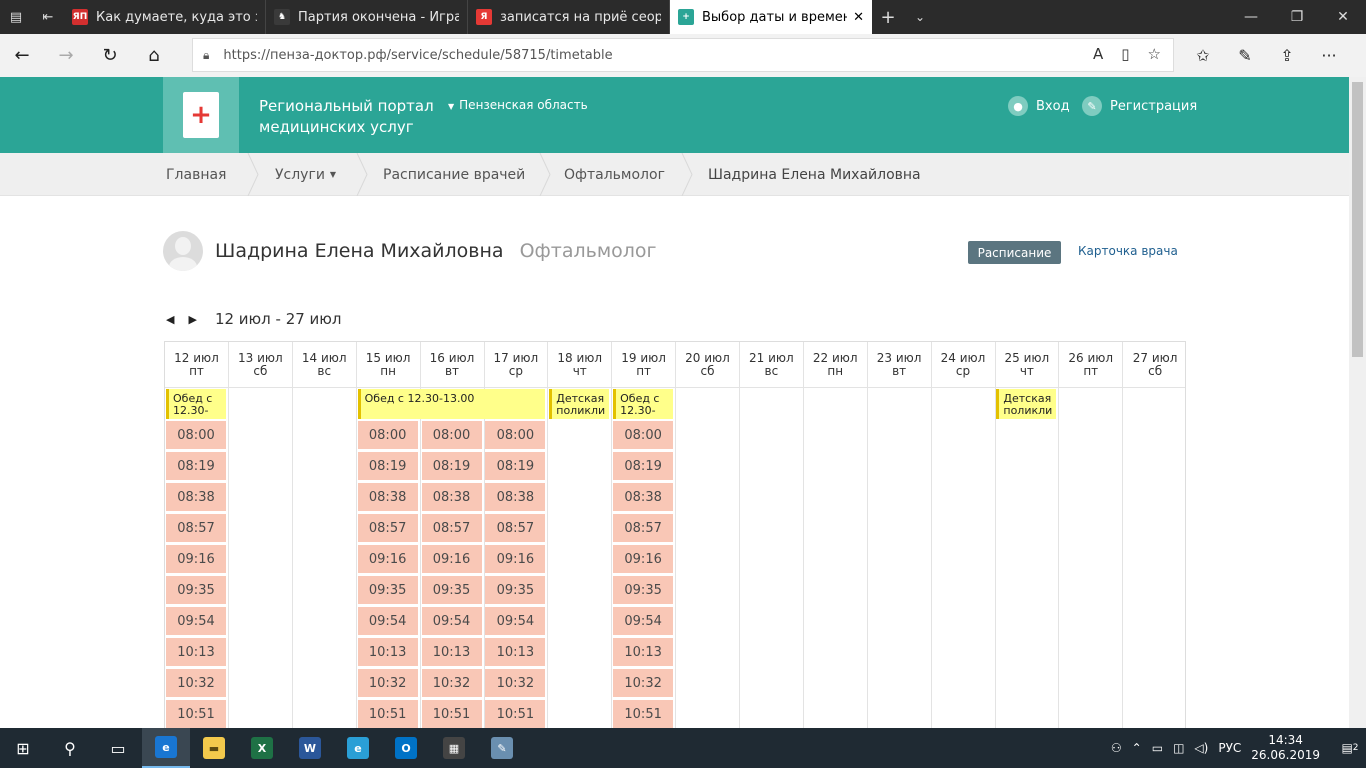  What do you see at coordinates (1229, 748) in the screenshot?
I see `language-indicator: РУС` at bounding box center [1229, 748].